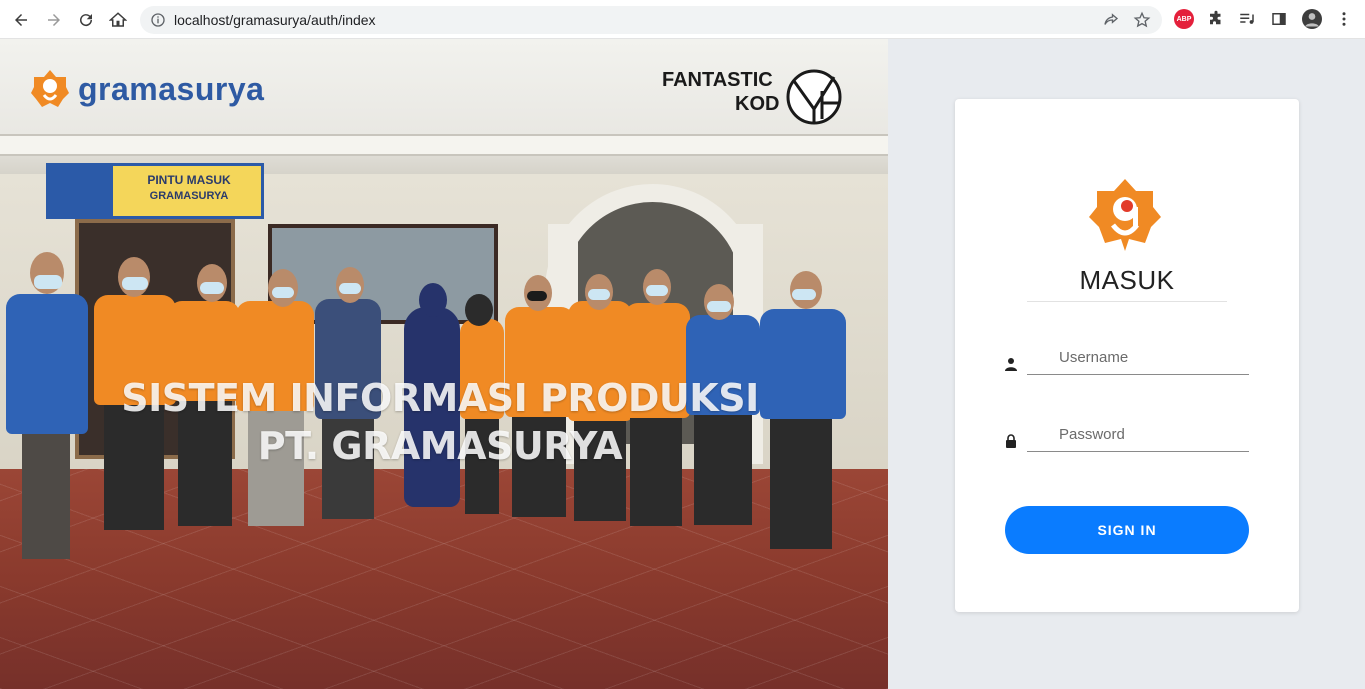 The width and height of the screenshot is (1365, 689). Describe the element at coordinates (50, 88) in the screenshot. I see `gramasurya-mark-icon` at that location.